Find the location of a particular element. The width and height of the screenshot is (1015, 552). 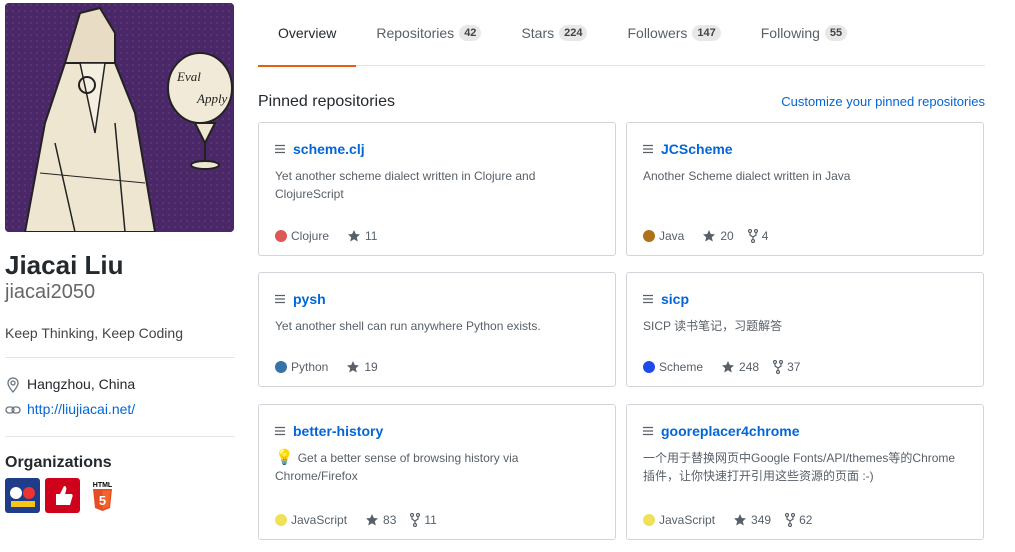

tab-overview-label: Overview is located at coordinates (307, 33).